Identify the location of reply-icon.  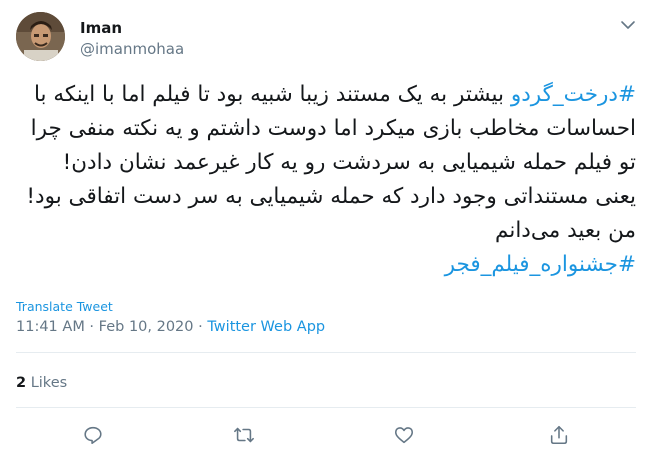
(94, 436).